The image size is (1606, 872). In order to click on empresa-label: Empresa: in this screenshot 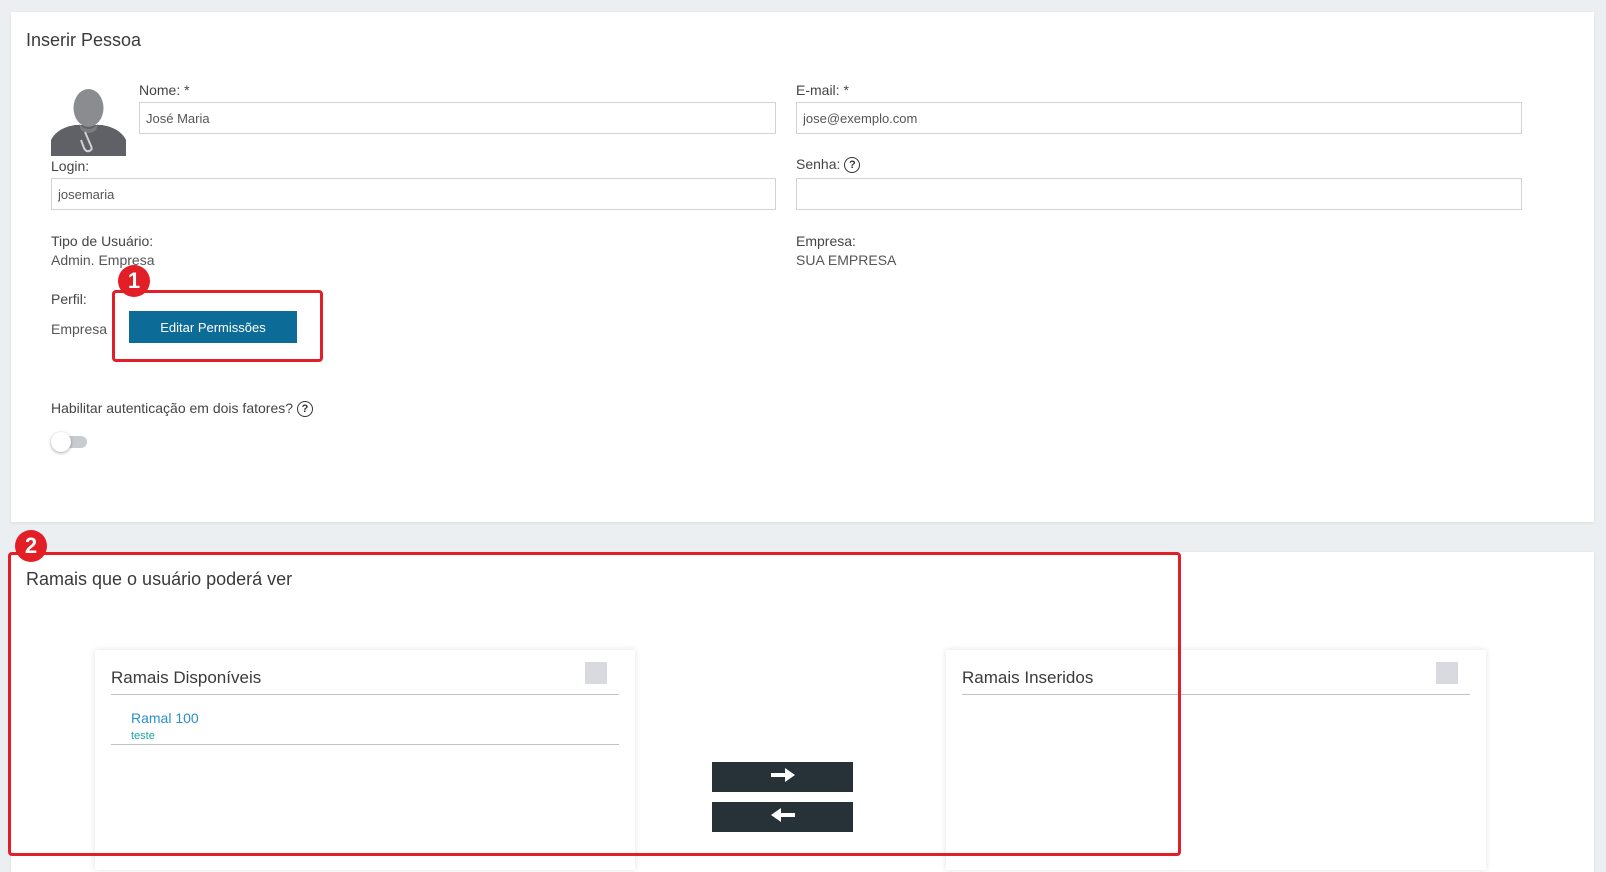, I will do `click(826, 241)`.